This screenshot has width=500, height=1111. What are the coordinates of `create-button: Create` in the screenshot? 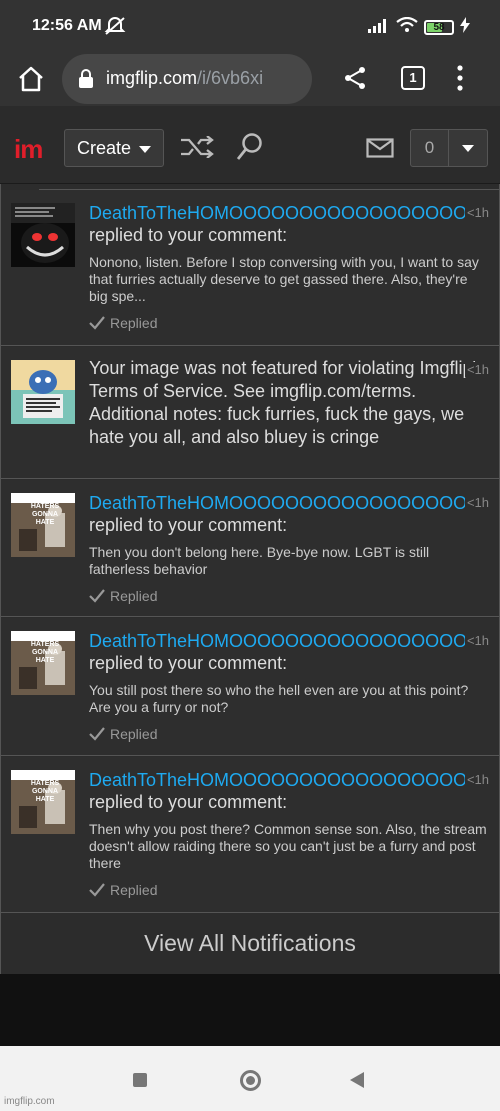 It's located at (114, 148).